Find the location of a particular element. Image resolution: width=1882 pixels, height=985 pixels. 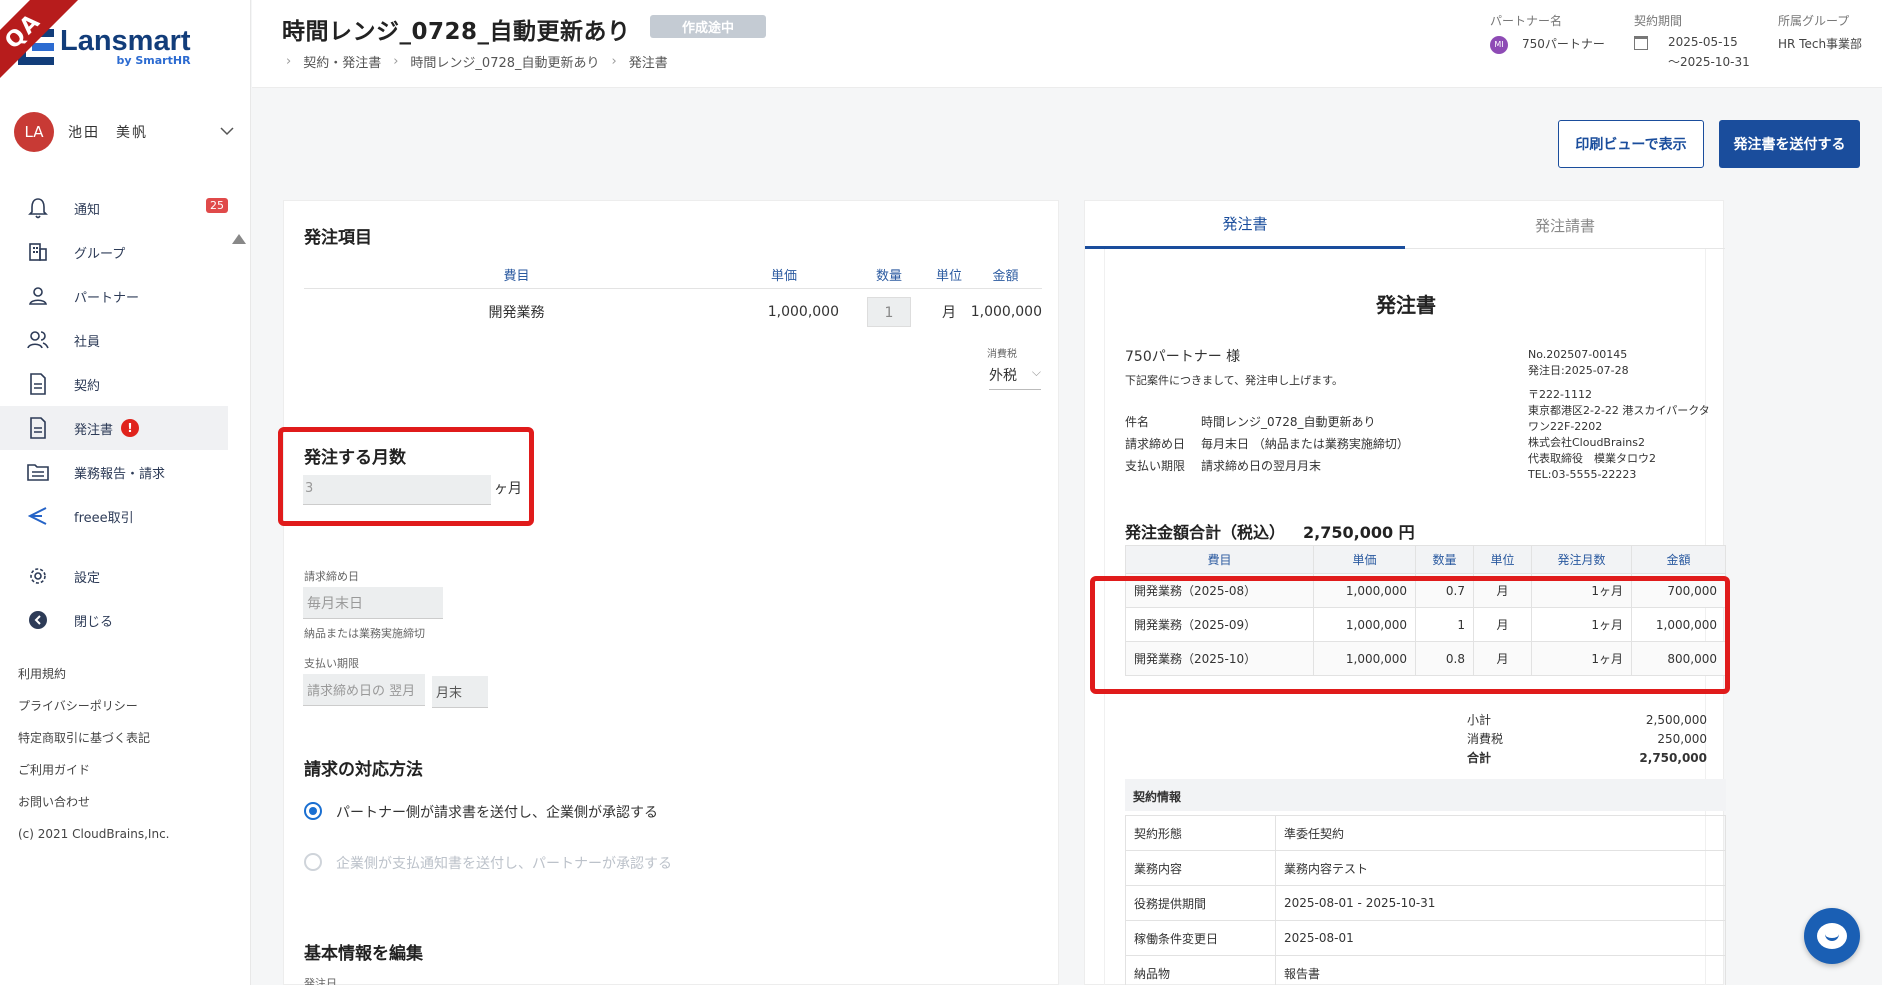

info-key: 役務提供期間 is located at coordinates (1200, 903).